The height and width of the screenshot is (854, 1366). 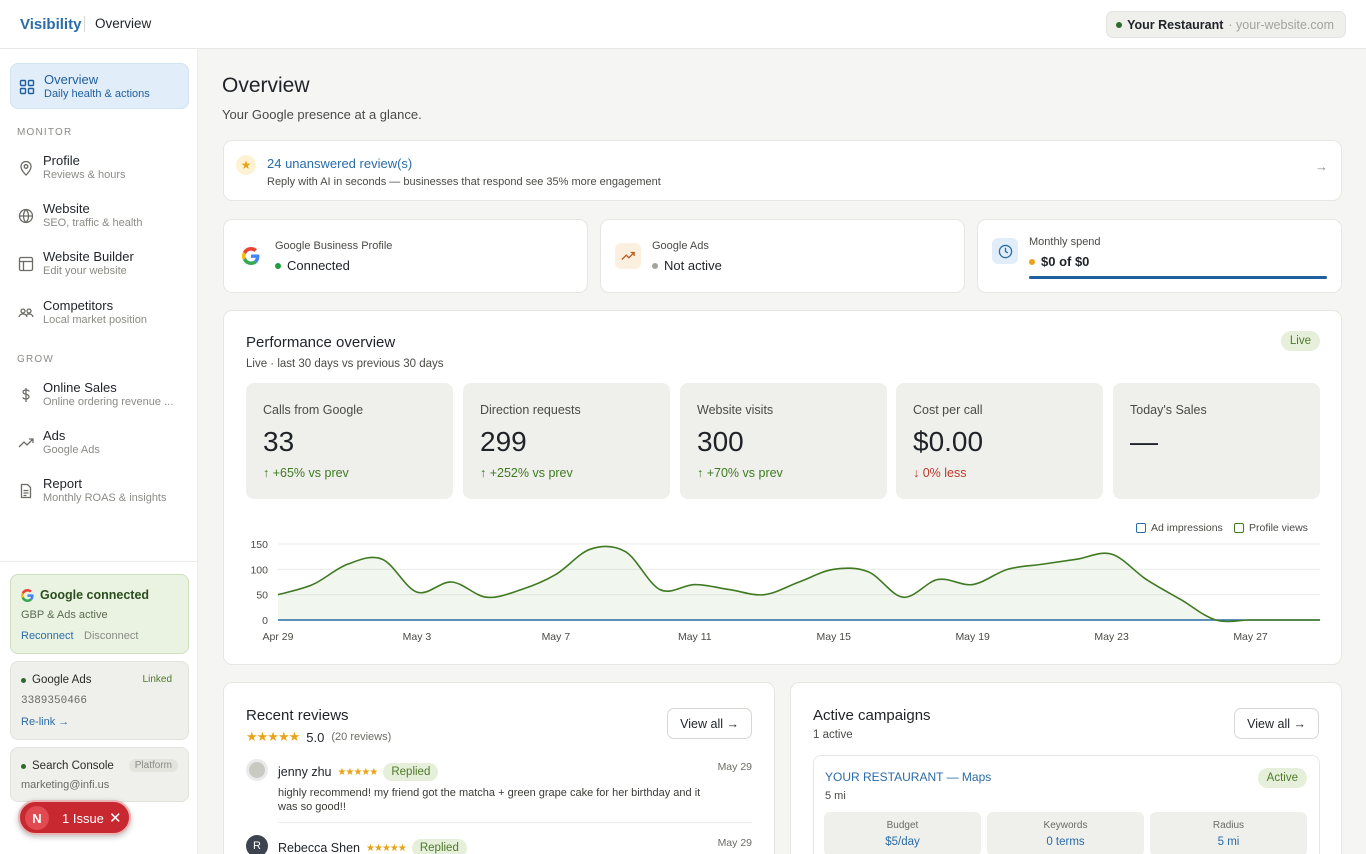 What do you see at coordinates (566, 441) in the screenshot?
I see `metric-directions: Direction requests 299 ↑ +252% vs prev` at bounding box center [566, 441].